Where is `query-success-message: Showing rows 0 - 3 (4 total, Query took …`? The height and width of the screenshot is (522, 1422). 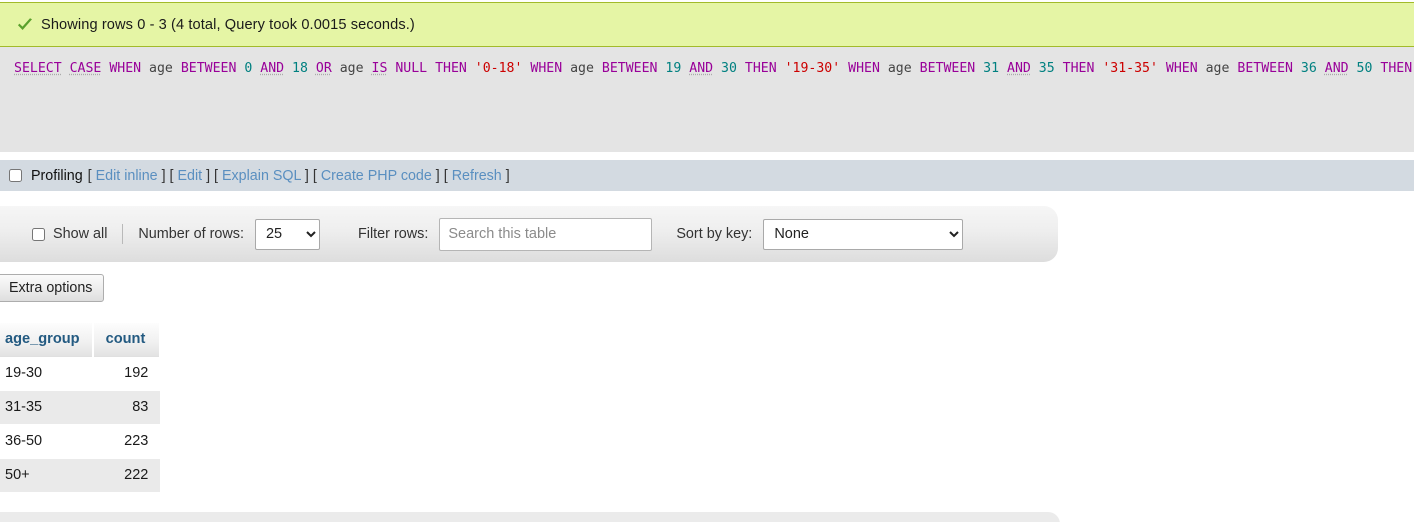 query-success-message: Showing rows 0 - 3 (4 total, Query took … is located at coordinates (228, 24).